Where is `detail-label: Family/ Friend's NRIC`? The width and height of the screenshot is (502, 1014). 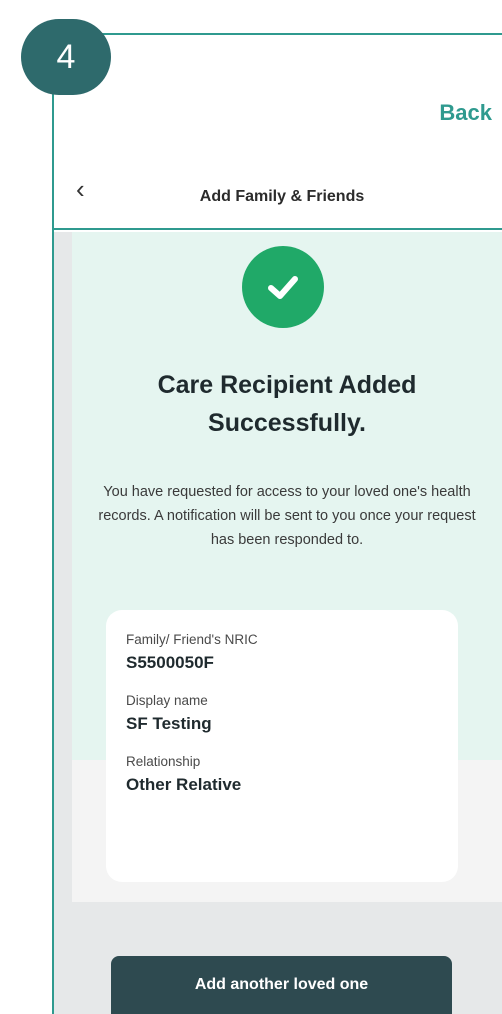 detail-label: Family/ Friend's NRIC is located at coordinates (192, 639).